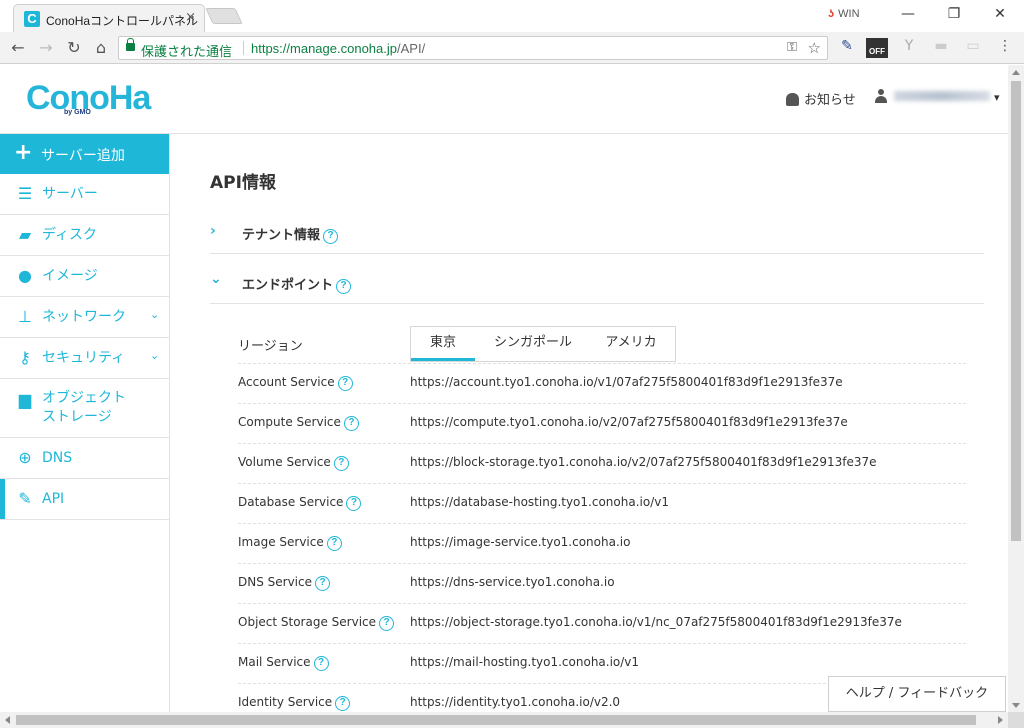  Describe the element at coordinates (1000, 14) in the screenshot. I see `window-close-button: ✕` at that location.